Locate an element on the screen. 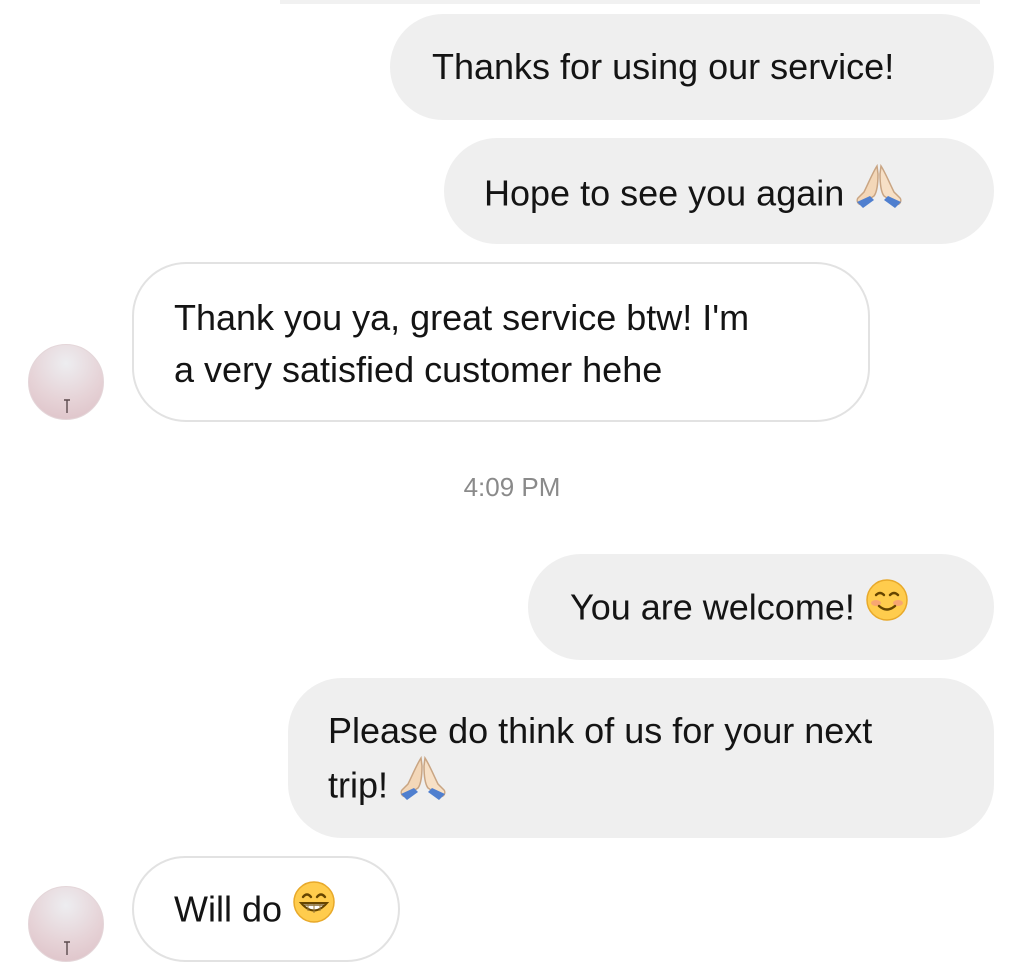 This screenshot has width=1024, height=976. message-text: Will do is located at coordinates (228, 909).